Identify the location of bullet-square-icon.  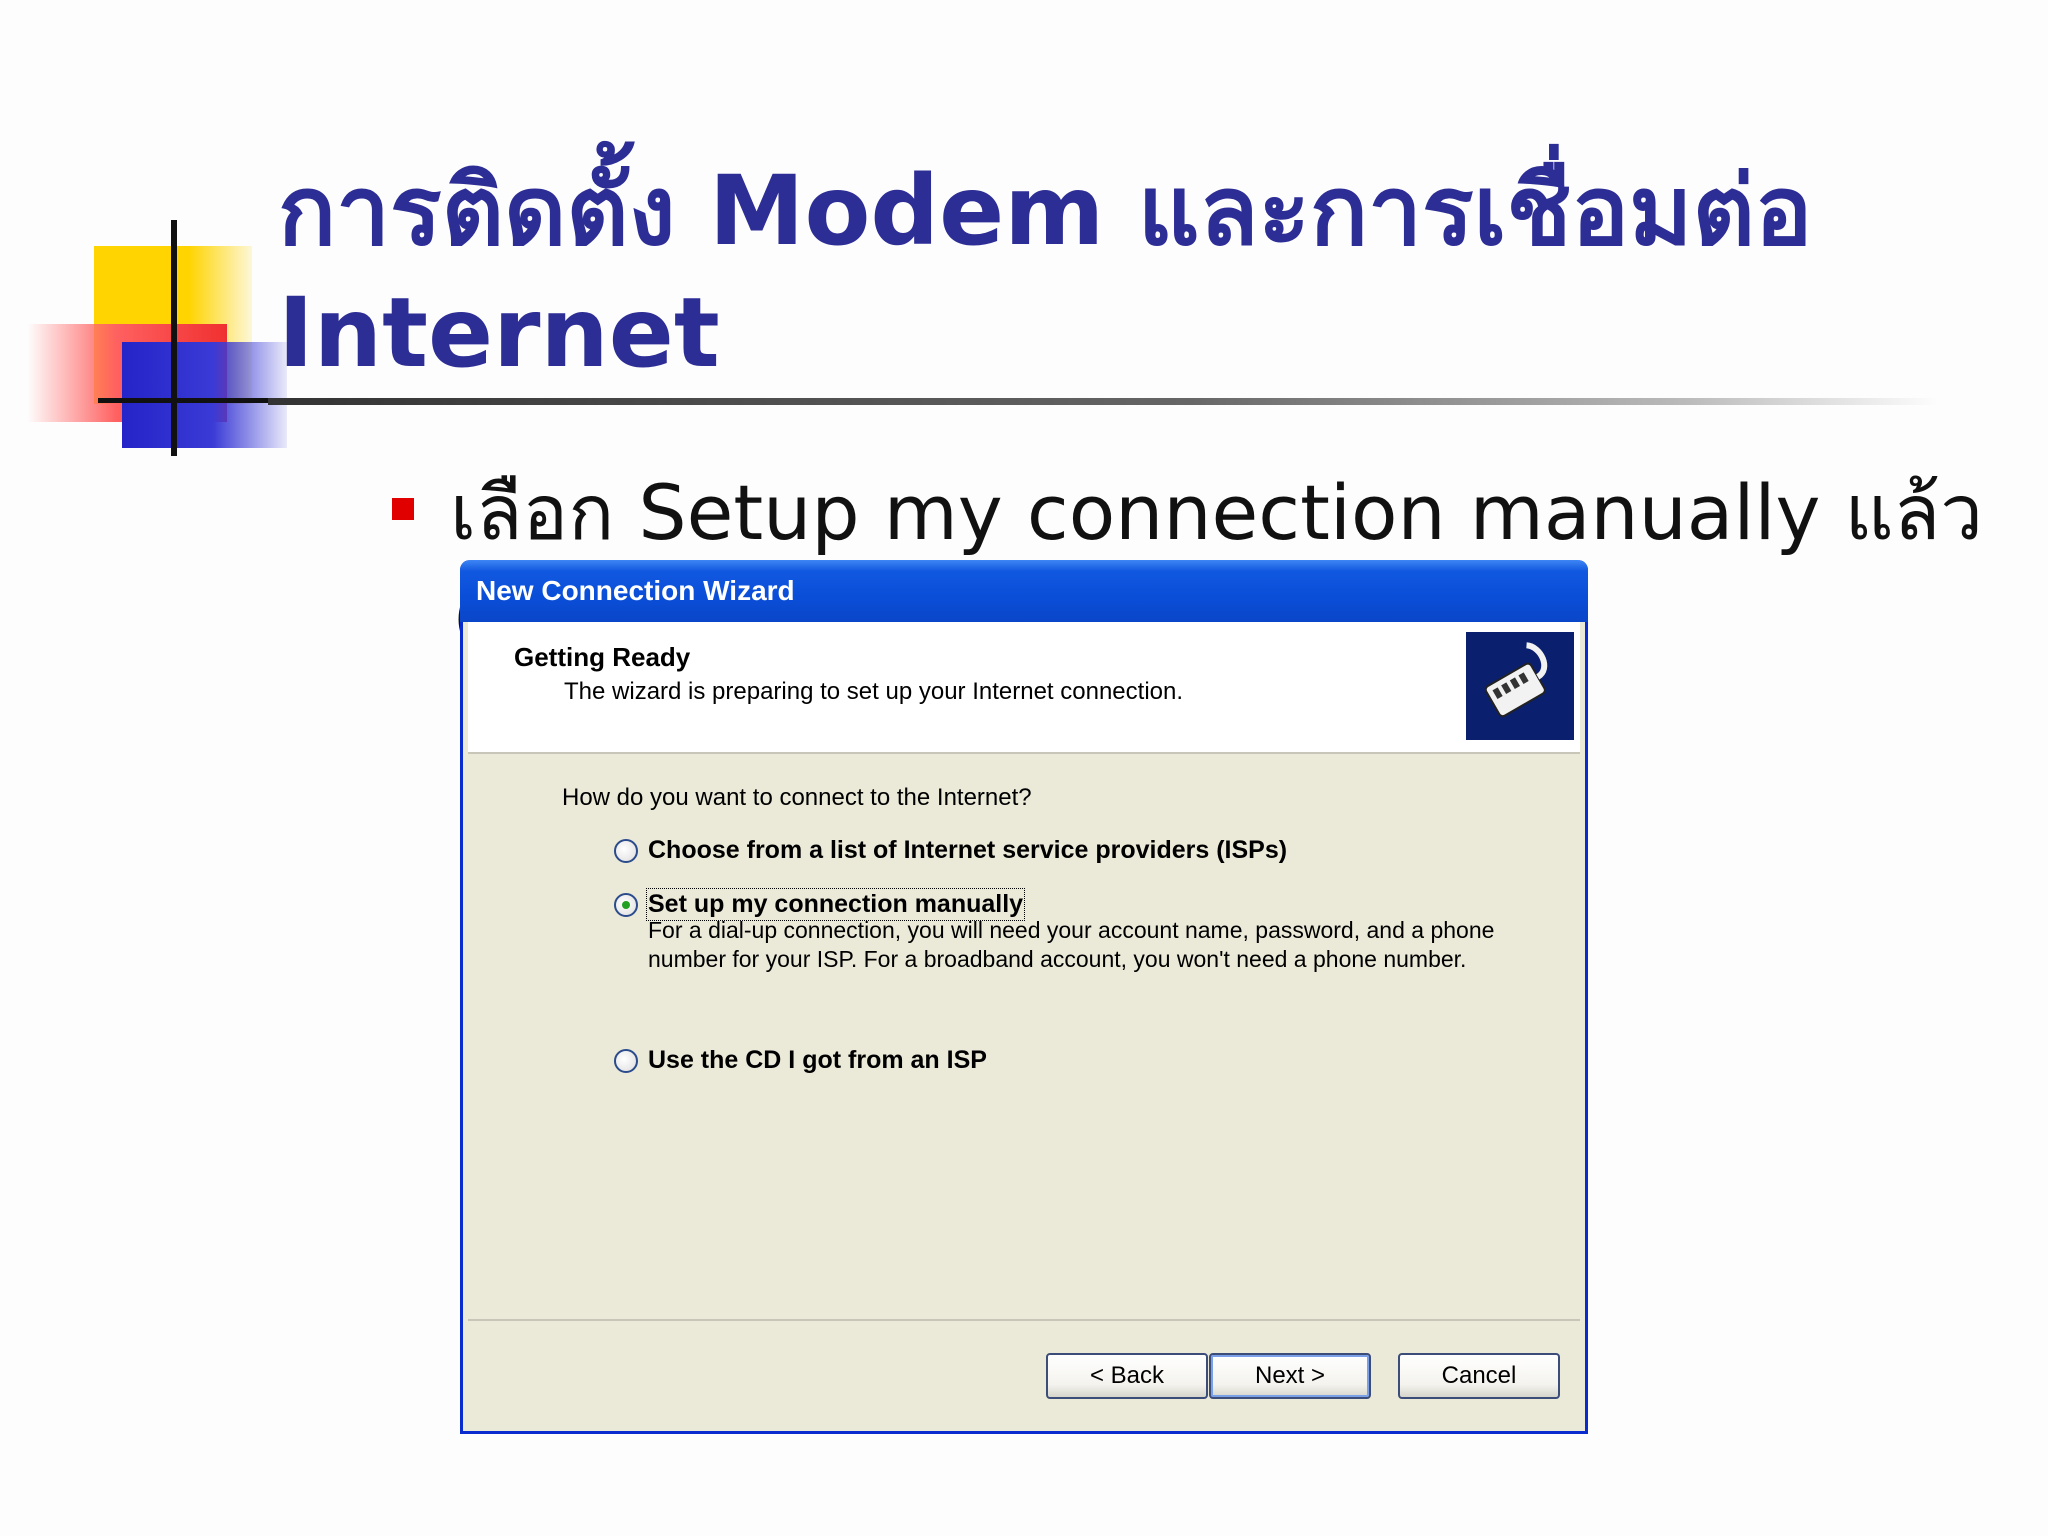
(403, 509).